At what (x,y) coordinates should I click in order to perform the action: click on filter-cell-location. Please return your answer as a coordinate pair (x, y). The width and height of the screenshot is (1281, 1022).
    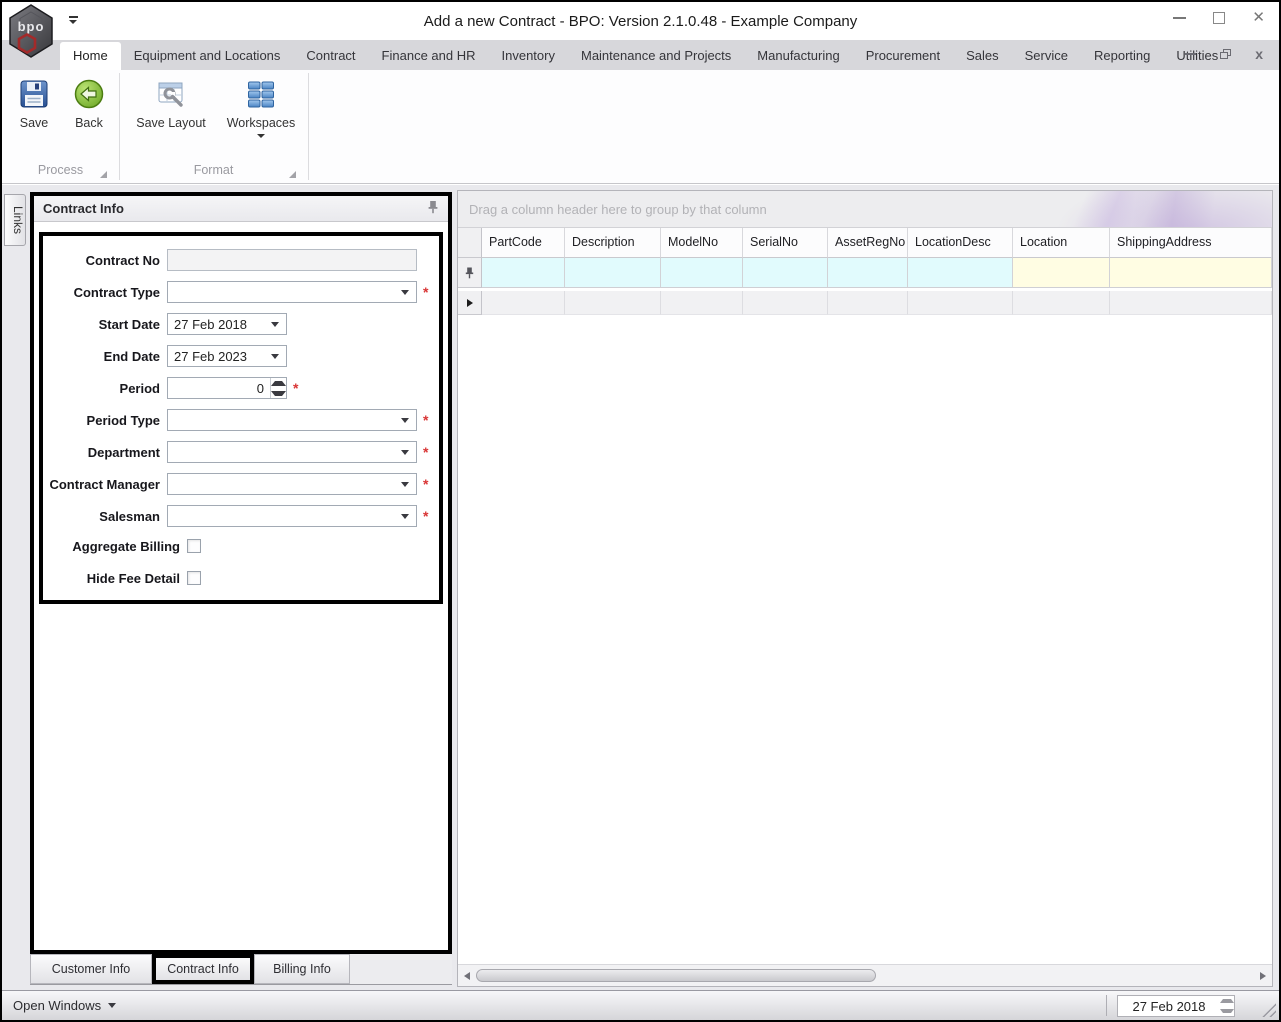
    Looking at the image, I should click on (1061, 273).